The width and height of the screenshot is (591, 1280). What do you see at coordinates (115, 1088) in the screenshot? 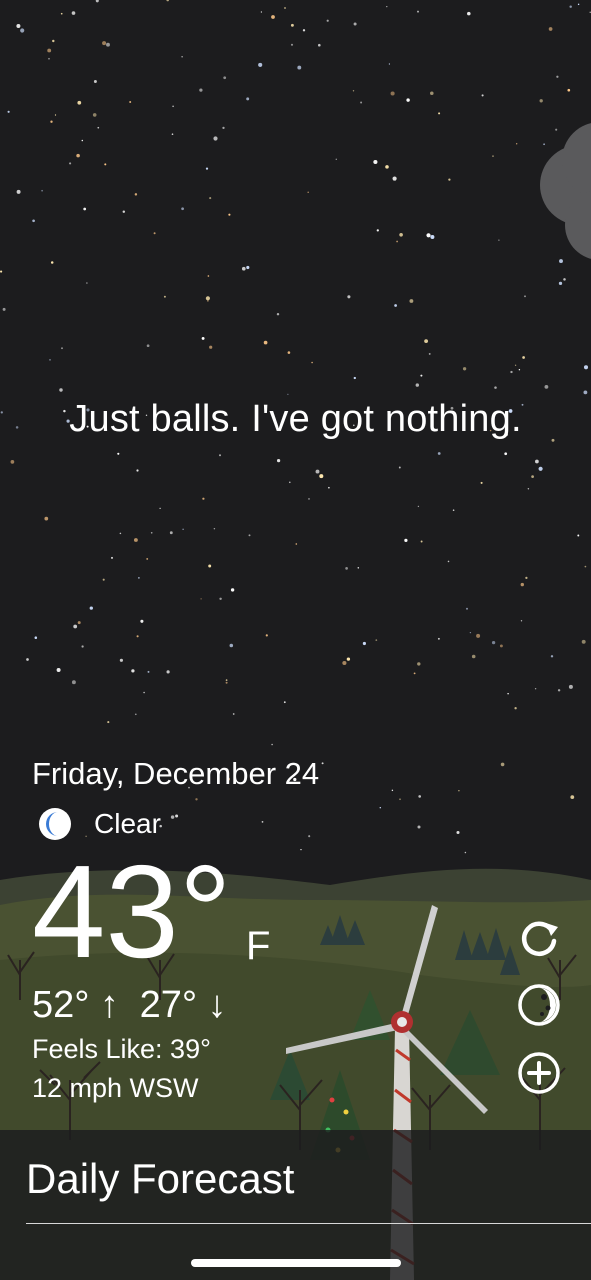
I see `wind-speed: 12 mph WSW` at bounding box center [115, 1088].